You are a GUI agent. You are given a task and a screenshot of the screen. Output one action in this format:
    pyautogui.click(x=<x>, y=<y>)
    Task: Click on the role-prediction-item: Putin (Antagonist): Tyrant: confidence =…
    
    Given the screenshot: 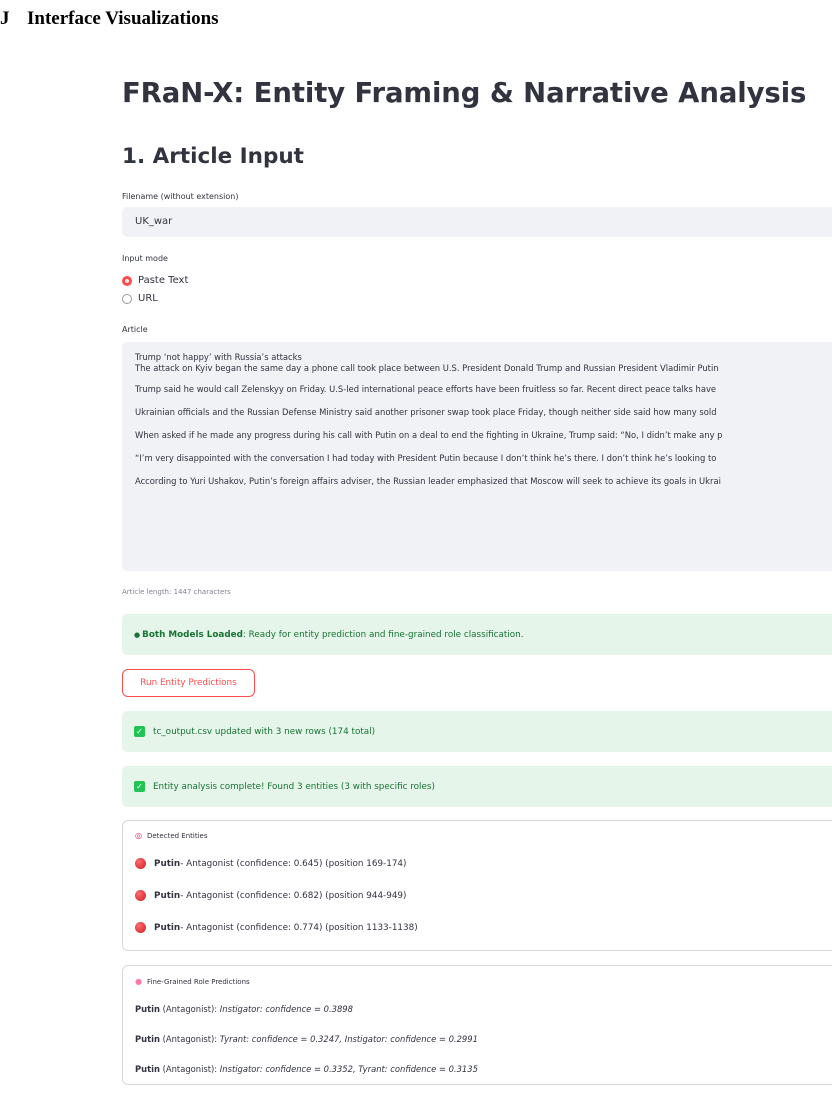 What is the action you would take?
    pyautogui.click(x=306, y=1039)
    